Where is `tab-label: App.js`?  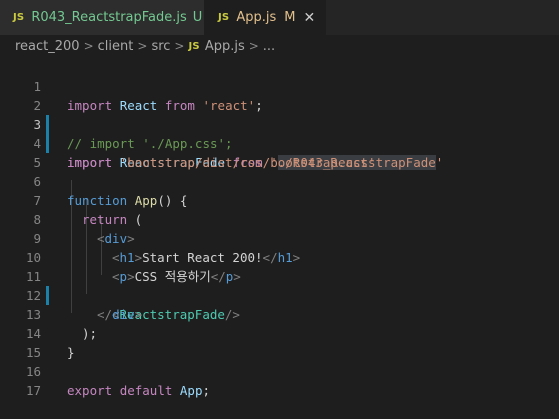 tab-label: App.js is located at coordinates (256, 17).